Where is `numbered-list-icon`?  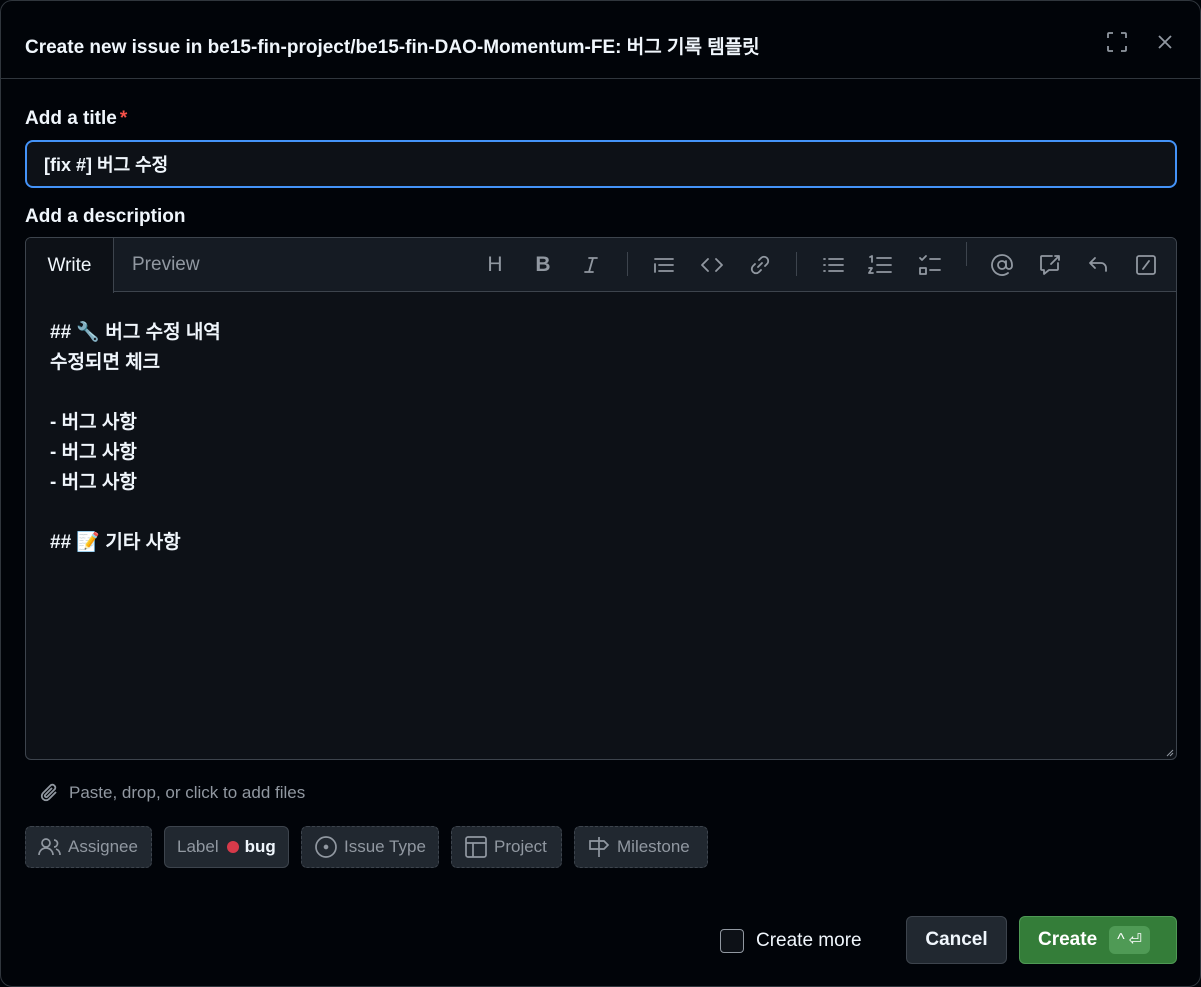
numbered-list-icon is located at coordinates (880, 264).